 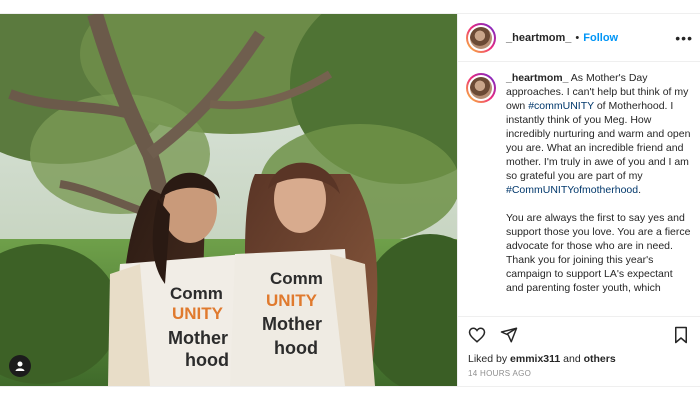 I want to click on hashtag-community-of-motherhood: #CommUNITYofmotherhood, so click(x=572, y=190).